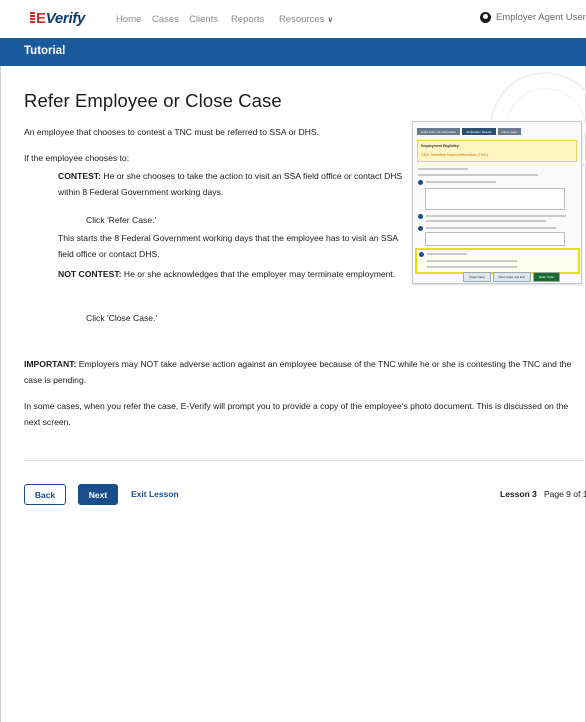 This screenshot has height=722, width=586. Describe the element at coordinates (121, 220) in the screenshot. I see `click-refer-text: Click 'Refer Case.'` at that location.